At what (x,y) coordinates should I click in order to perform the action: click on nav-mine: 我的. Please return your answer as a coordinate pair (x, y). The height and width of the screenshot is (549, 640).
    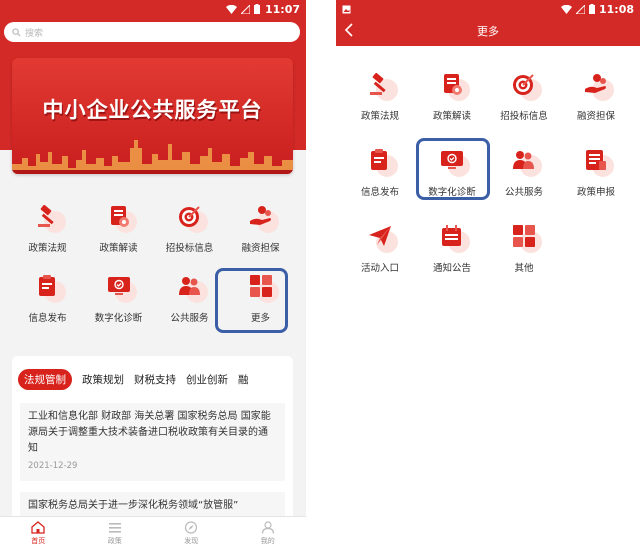
    Looking at the image, I should click on (268, 533).